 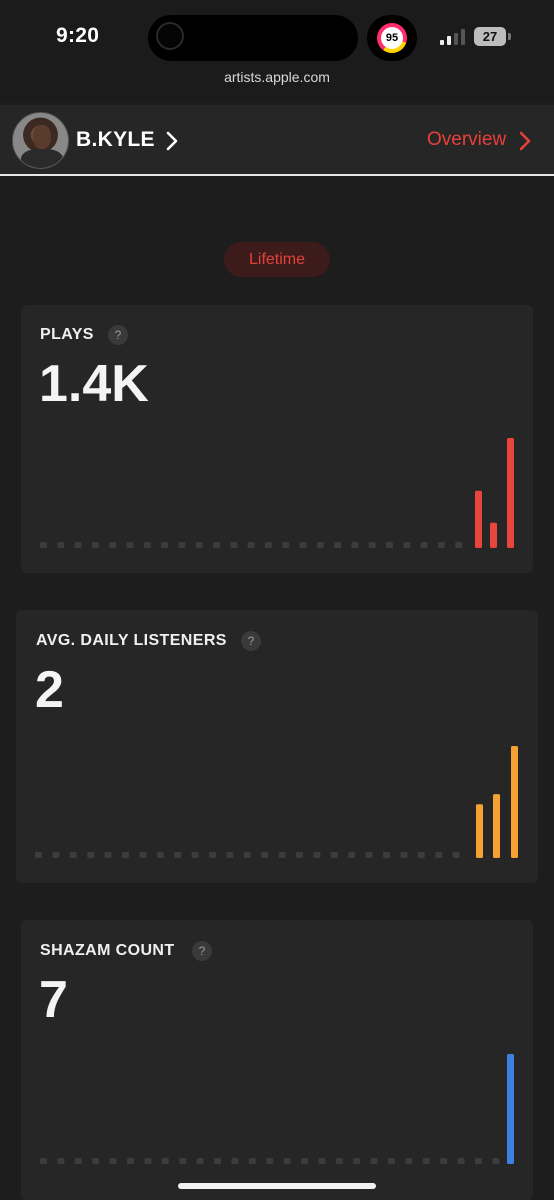 I want to click on shazam-count-chart, so click(x=277, y=1109).